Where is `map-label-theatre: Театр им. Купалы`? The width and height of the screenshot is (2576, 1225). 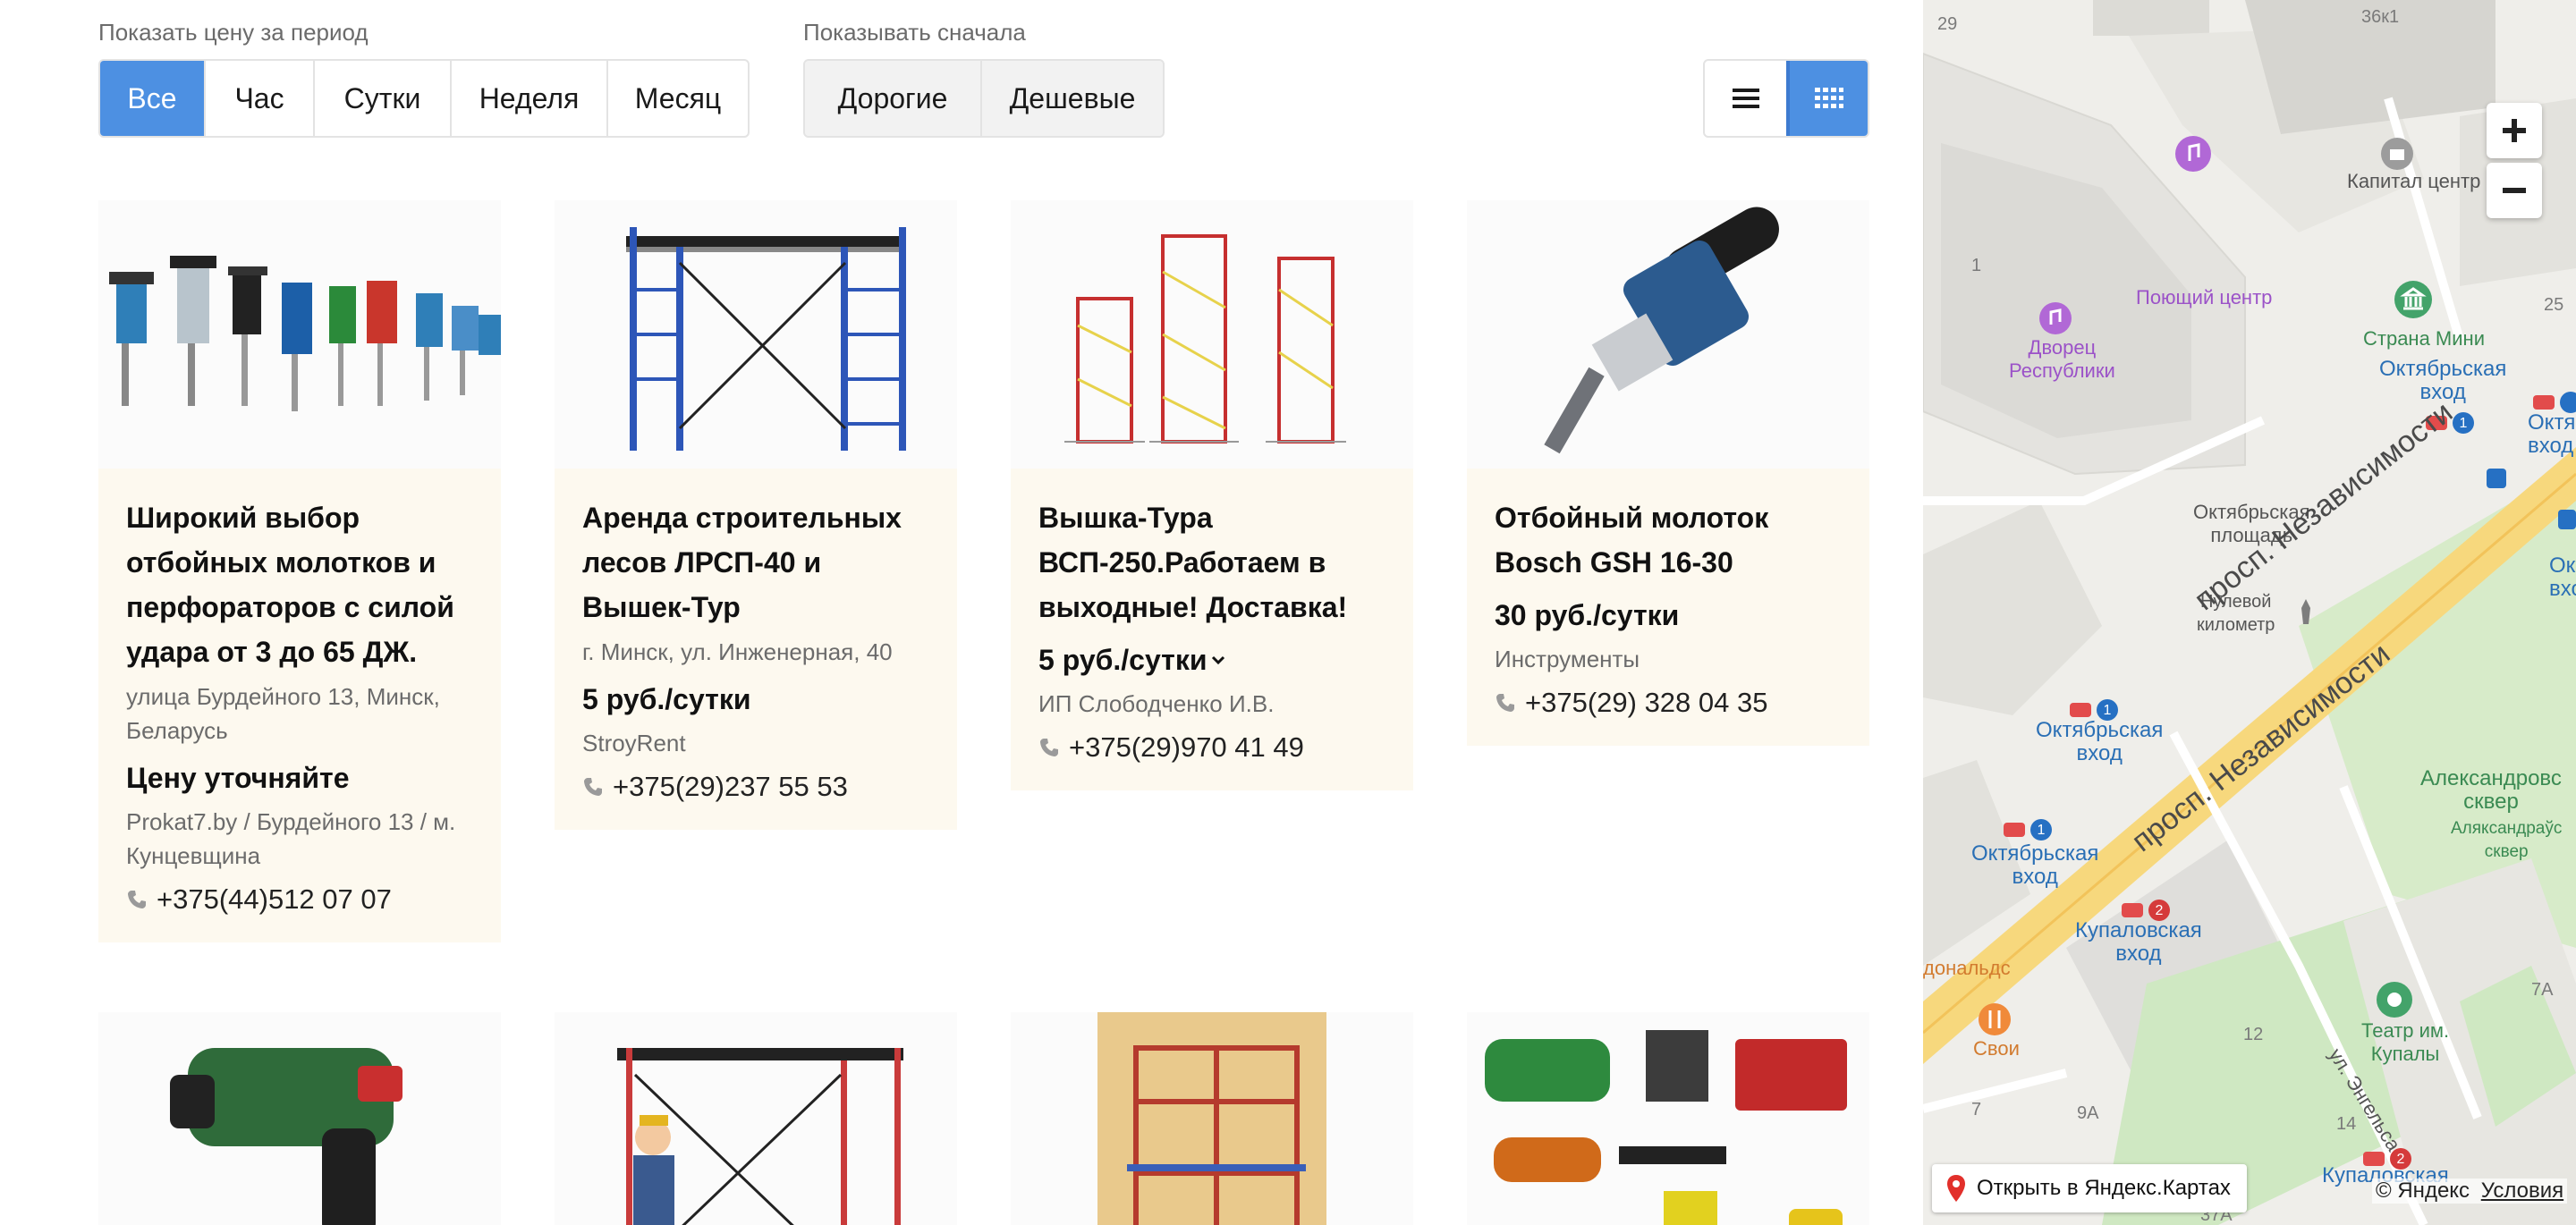
map-label-theatre: Театр им. Купалы is located at coordinates (2405, 1042).